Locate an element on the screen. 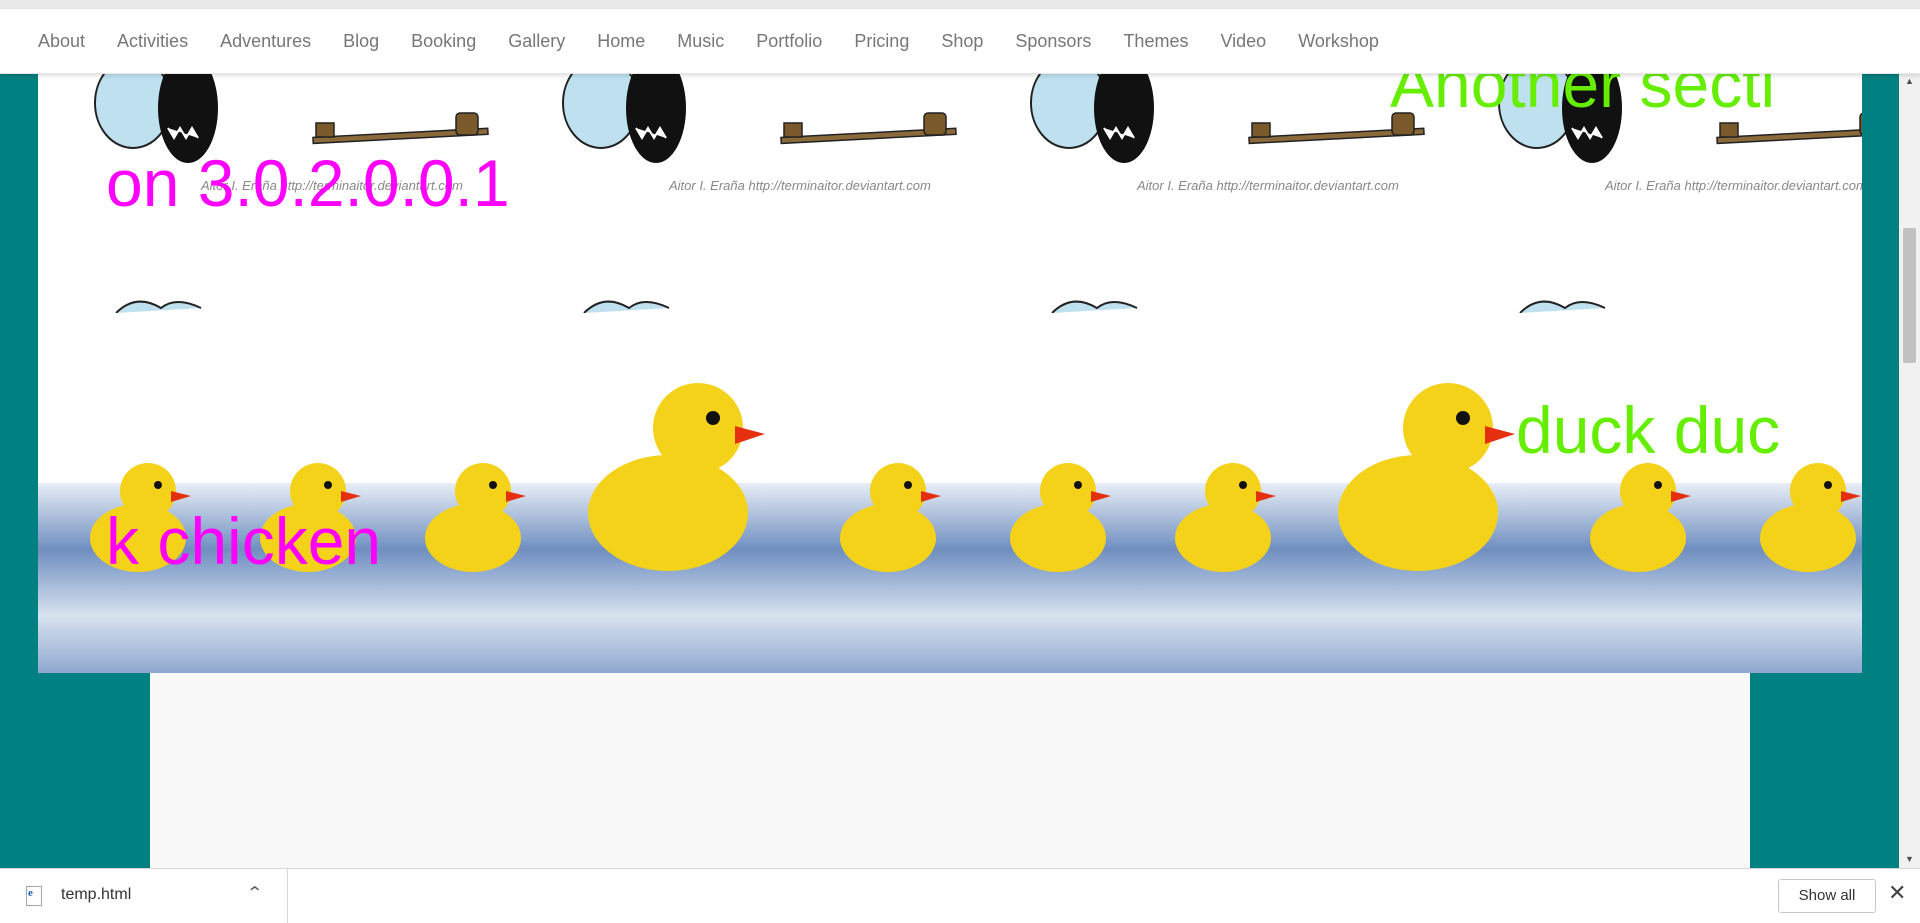 The height and width of the screenshot is (923, 1920). section-heading-version: on 3.0.2.0.0.1 is located at coordinates (308, 183).